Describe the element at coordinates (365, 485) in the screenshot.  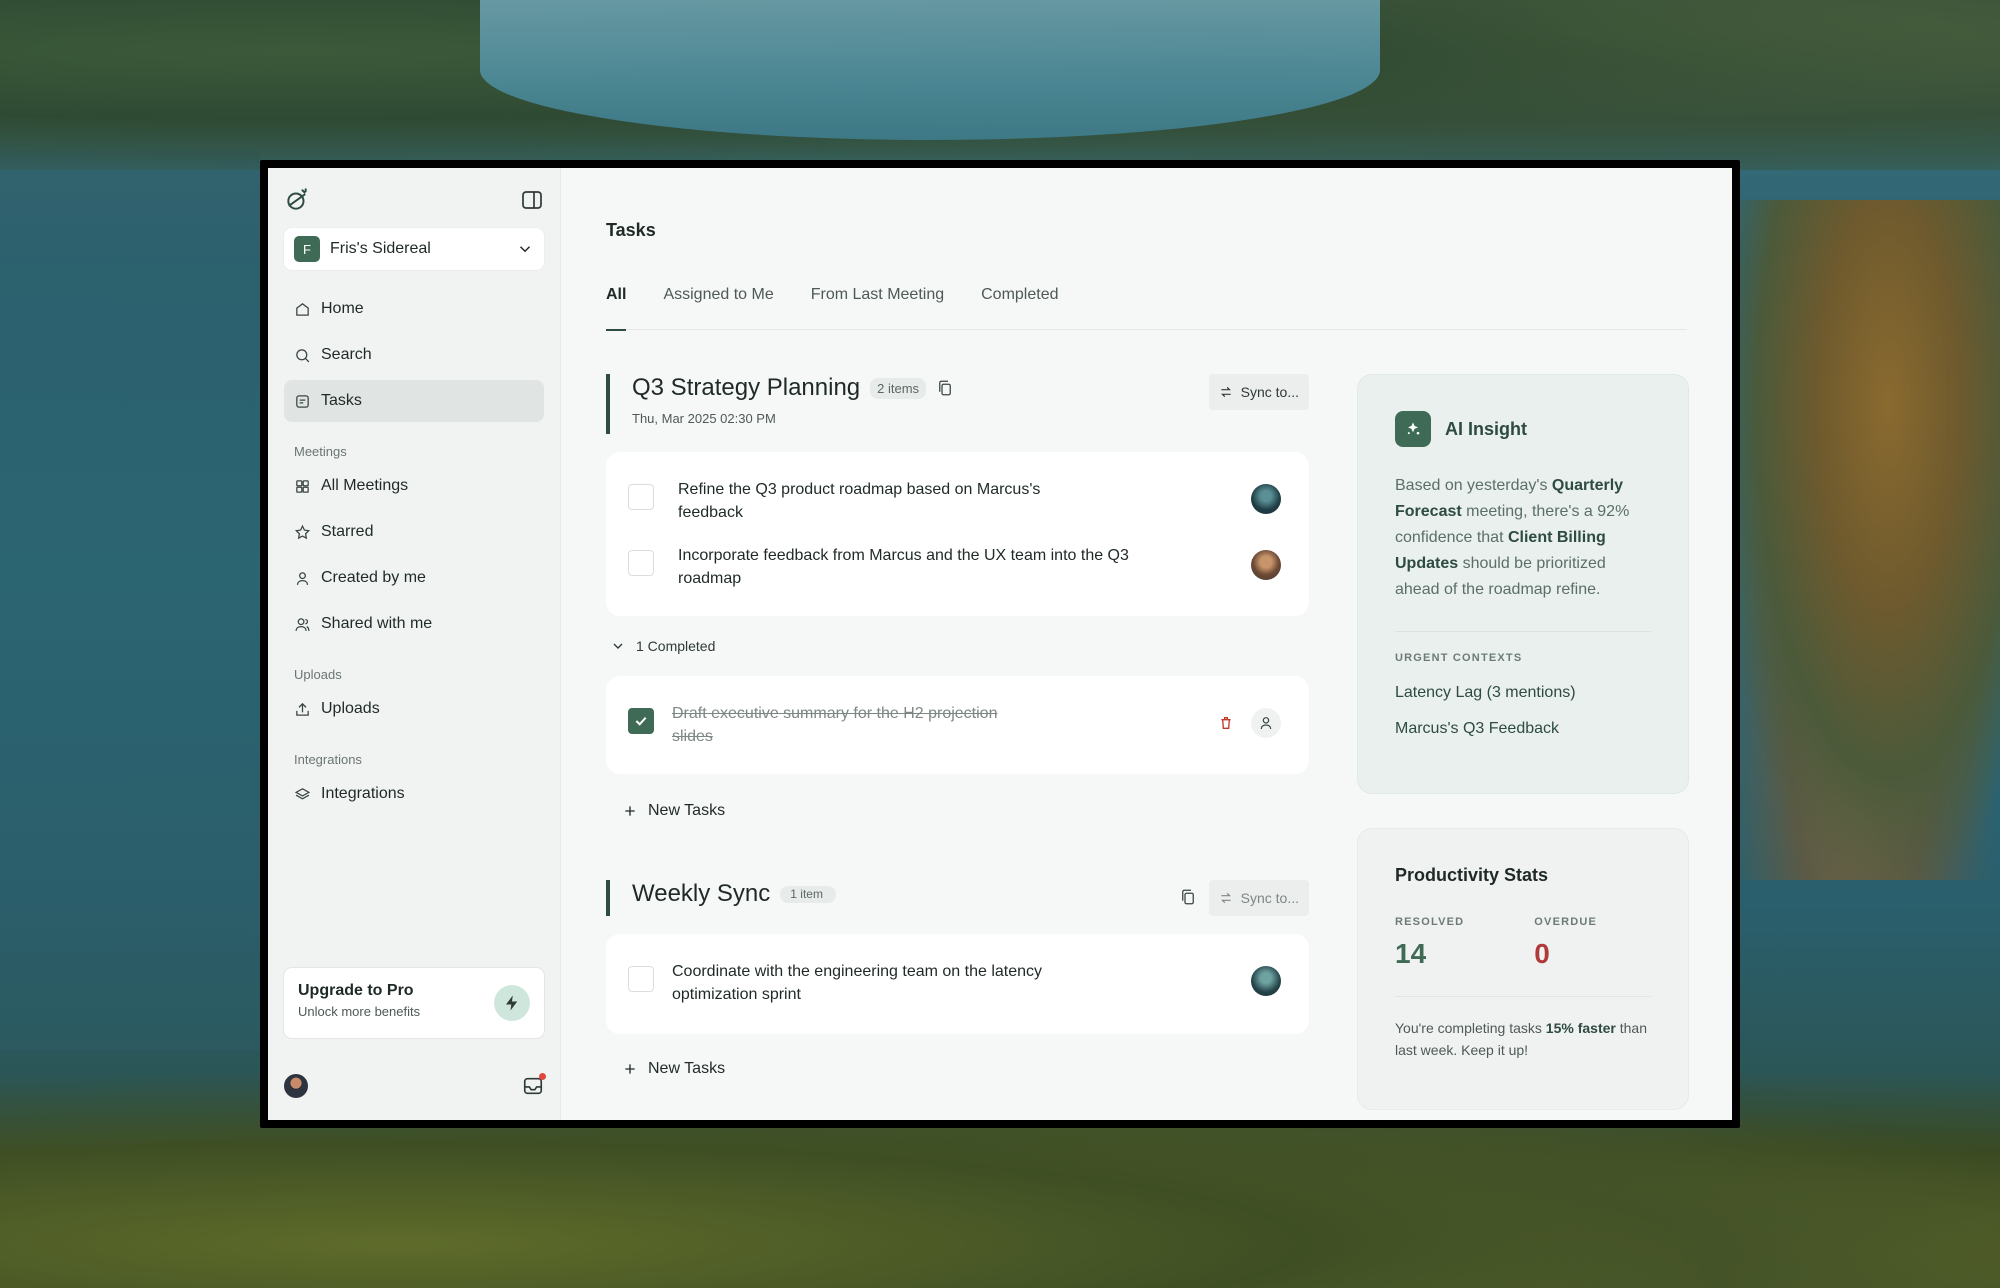
I see `nav-all-meetings-label: All Meetings` at that location.